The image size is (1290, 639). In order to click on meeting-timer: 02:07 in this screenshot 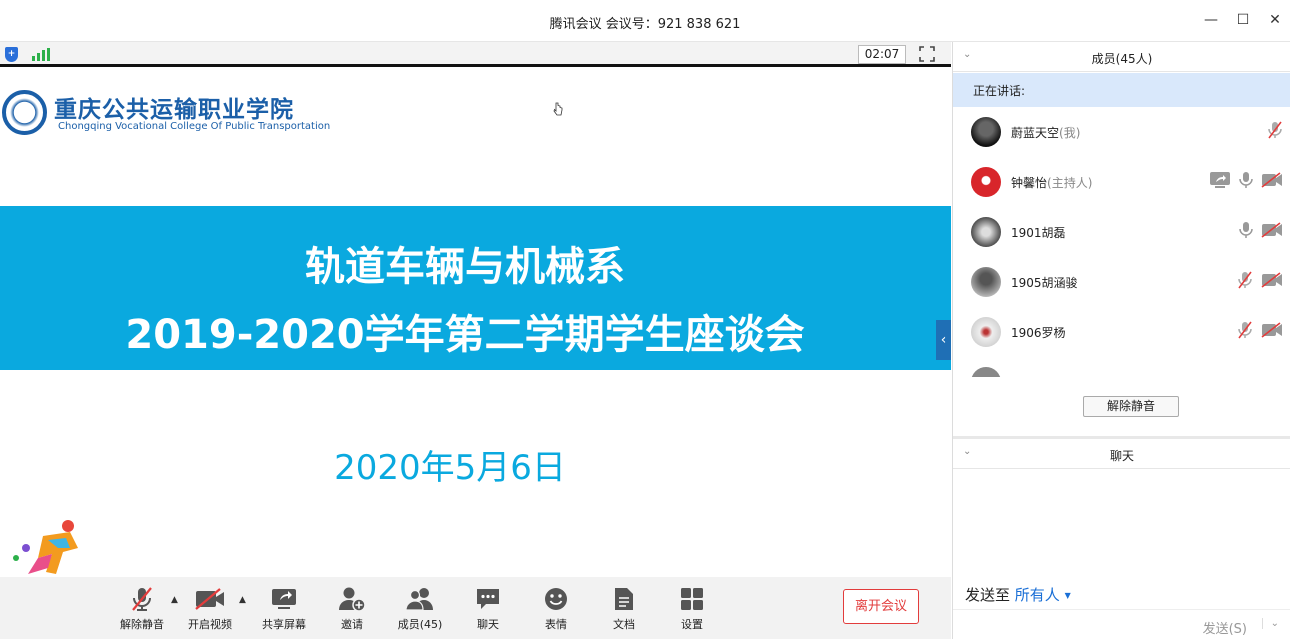, I will do `click(882, 54)`.